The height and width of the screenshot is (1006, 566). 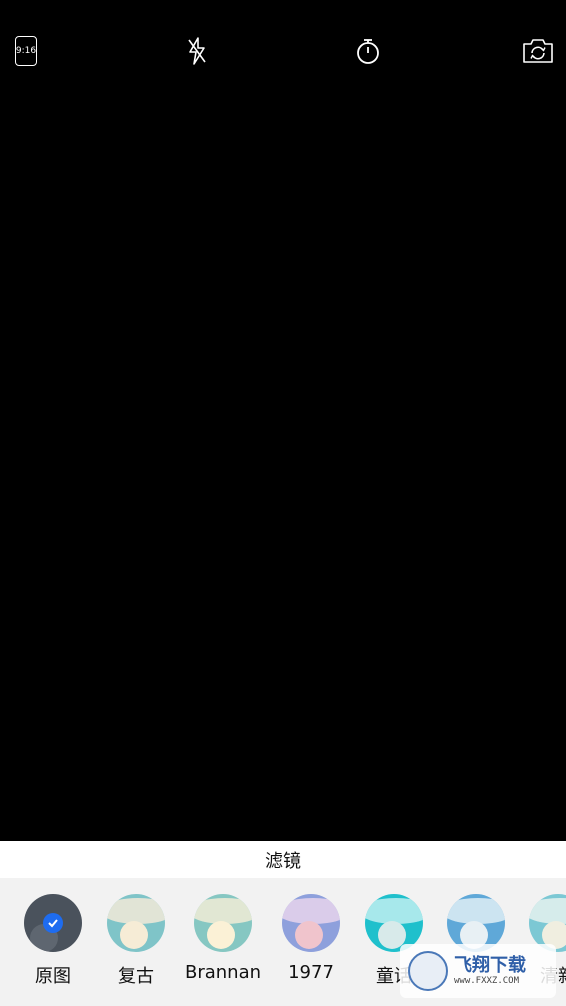 I want to click on aspect-ratio-button: 9:16, so click(x=26, y=51).